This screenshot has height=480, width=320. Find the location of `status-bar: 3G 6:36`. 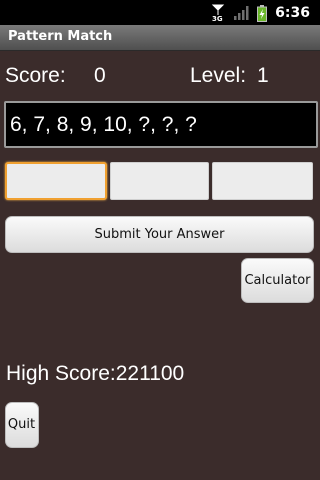

status-bar: 3G 6:36 is located at coordinates (160, 12).